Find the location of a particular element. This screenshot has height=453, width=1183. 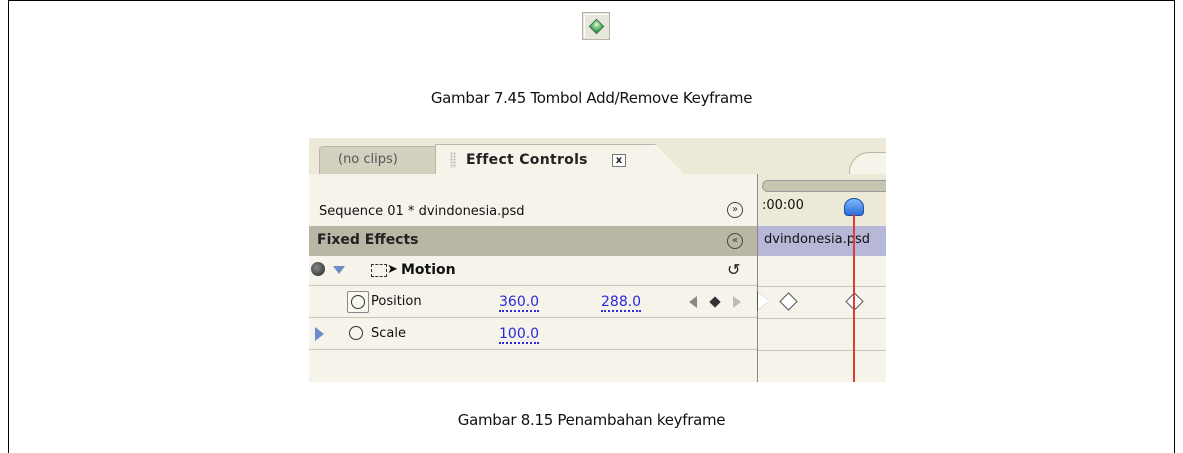

motion-label: Motion is located at coordinates (428, 270).